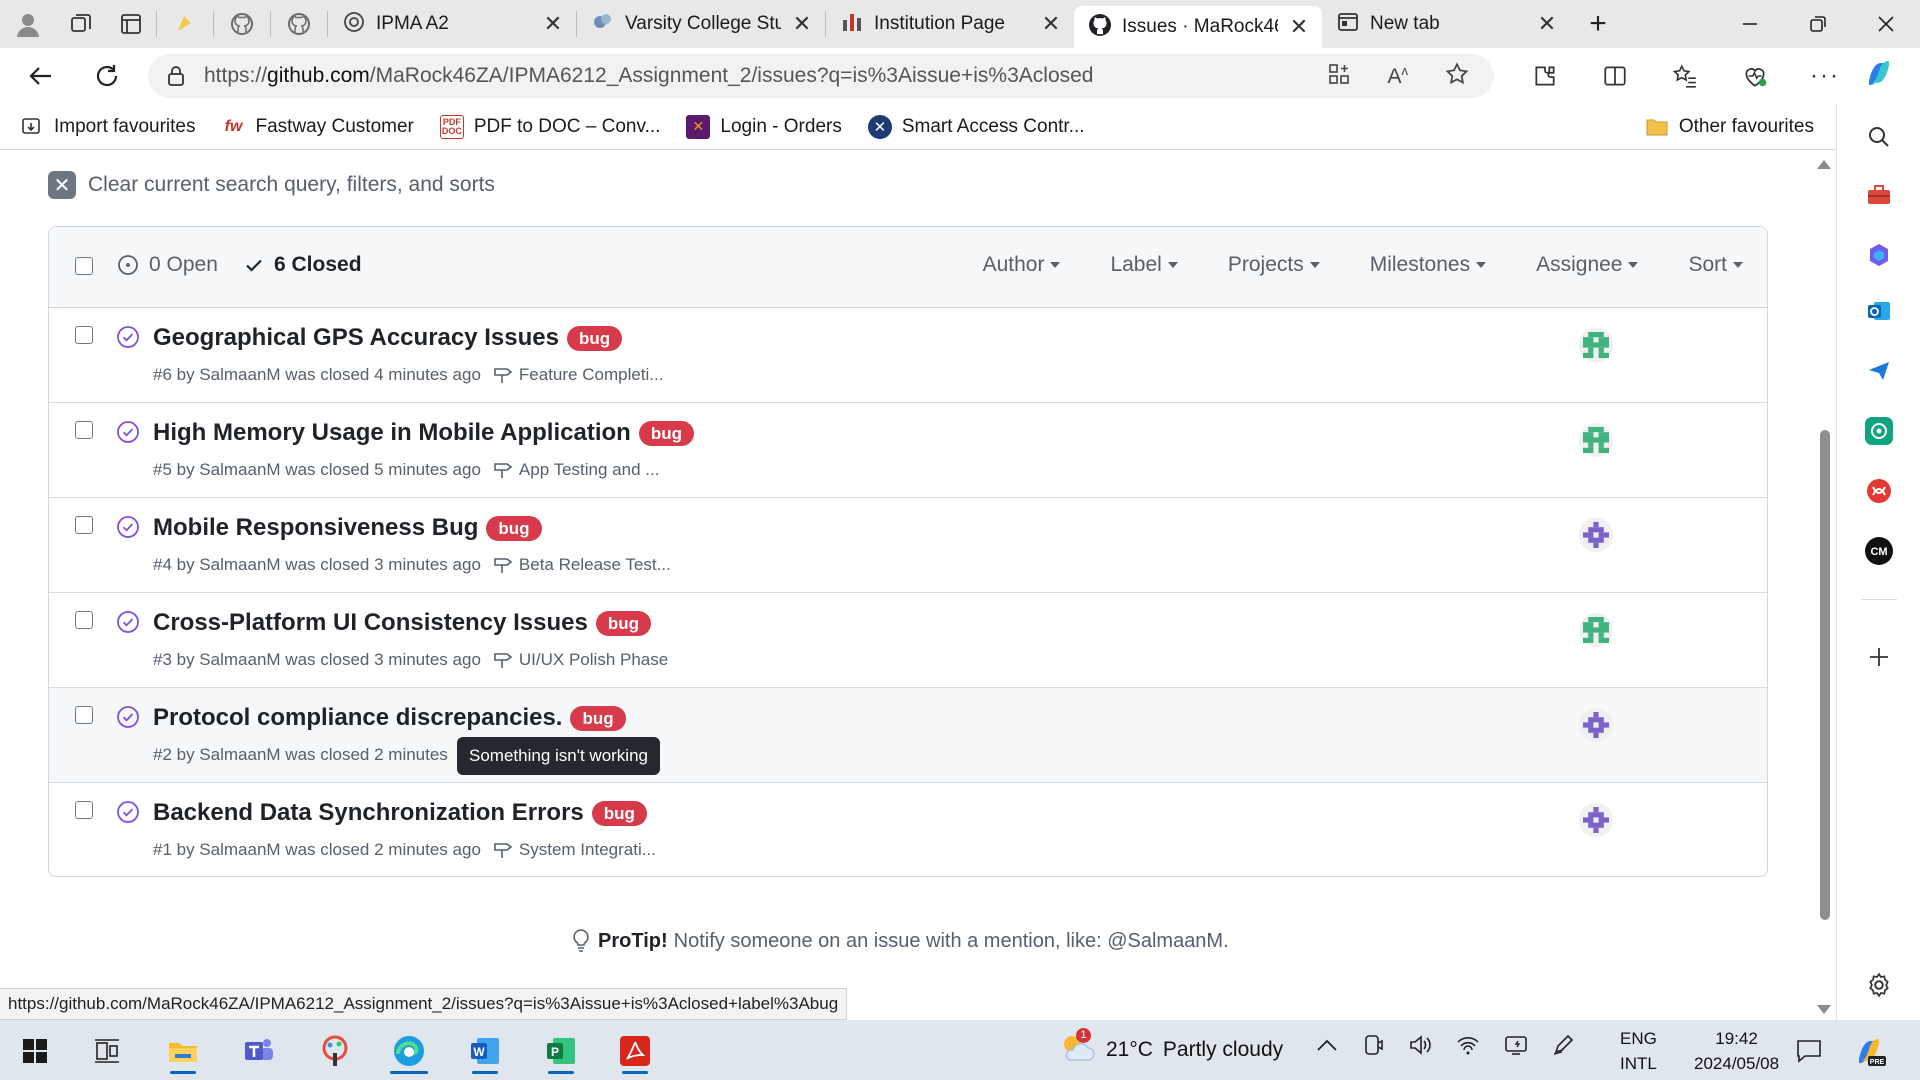  Describe the element at coordinates (1339, 76) in the screenshot. I see `app-available-icon` at that location.